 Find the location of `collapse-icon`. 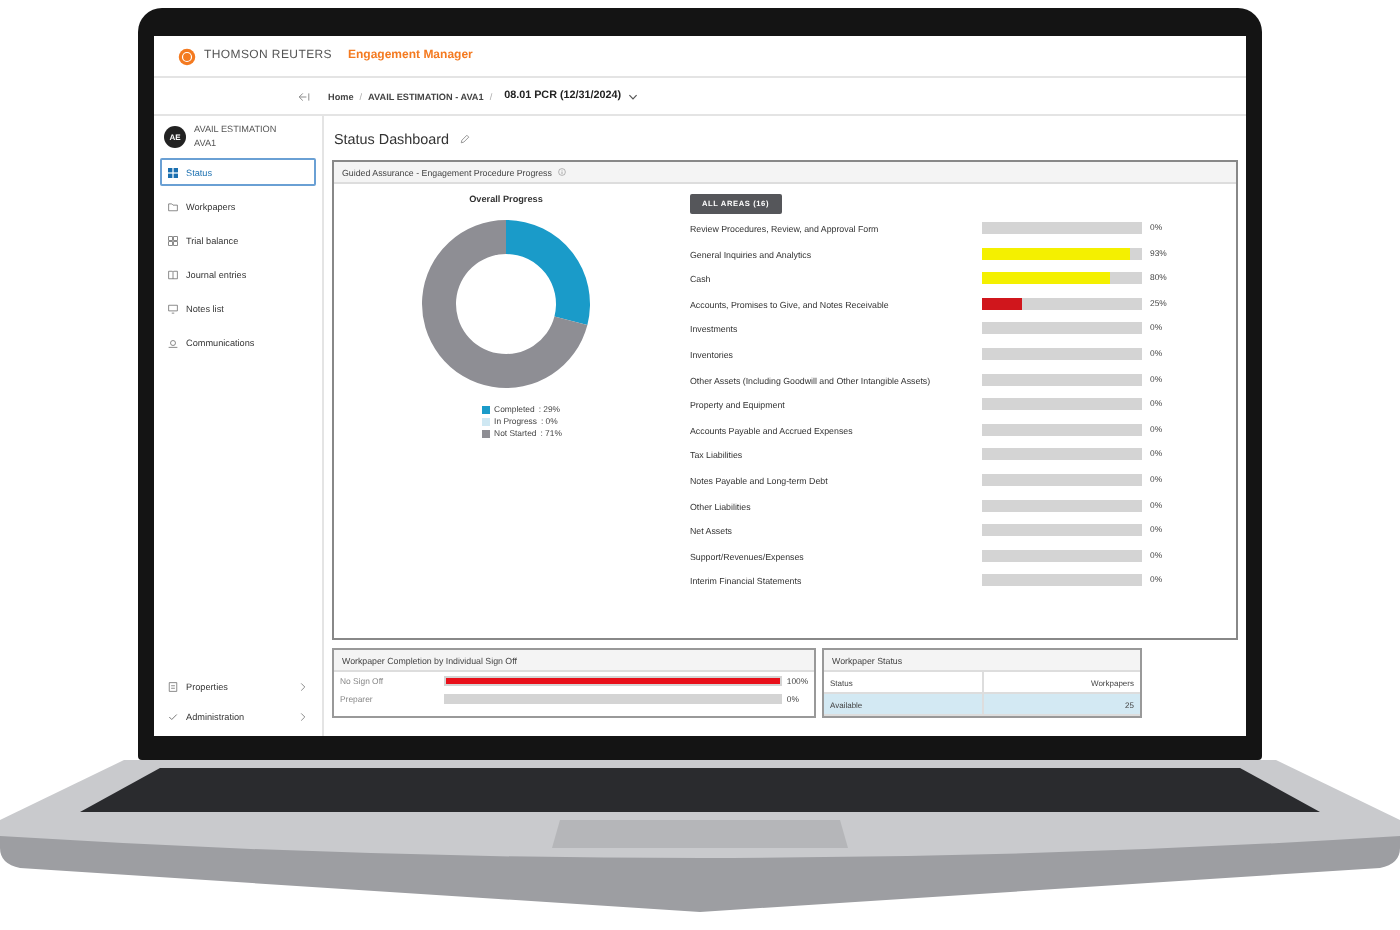

collapse-icon is located at coordinates (304, 96).